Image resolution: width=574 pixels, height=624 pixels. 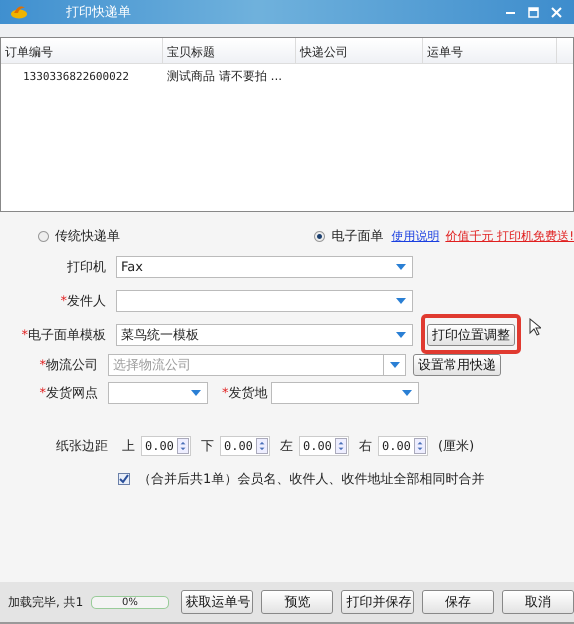 I want to click on column-header: 运单号, so click(x=490, y=50).